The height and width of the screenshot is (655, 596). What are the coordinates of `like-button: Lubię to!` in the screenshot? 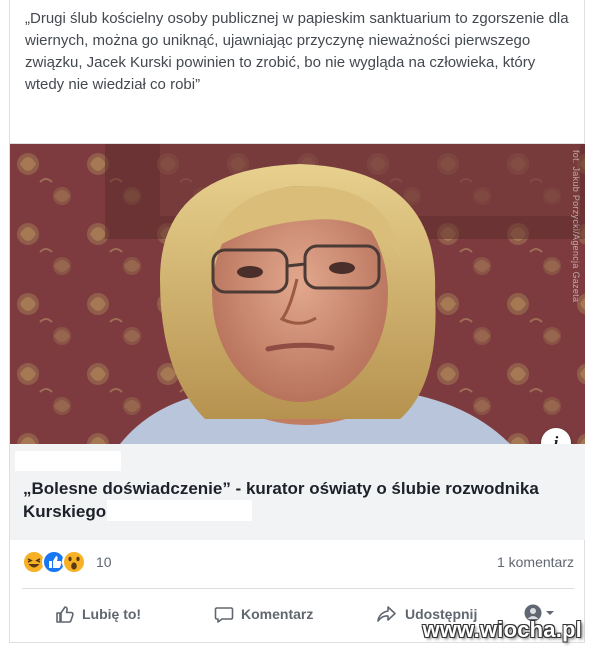 It's located at (98, 614).